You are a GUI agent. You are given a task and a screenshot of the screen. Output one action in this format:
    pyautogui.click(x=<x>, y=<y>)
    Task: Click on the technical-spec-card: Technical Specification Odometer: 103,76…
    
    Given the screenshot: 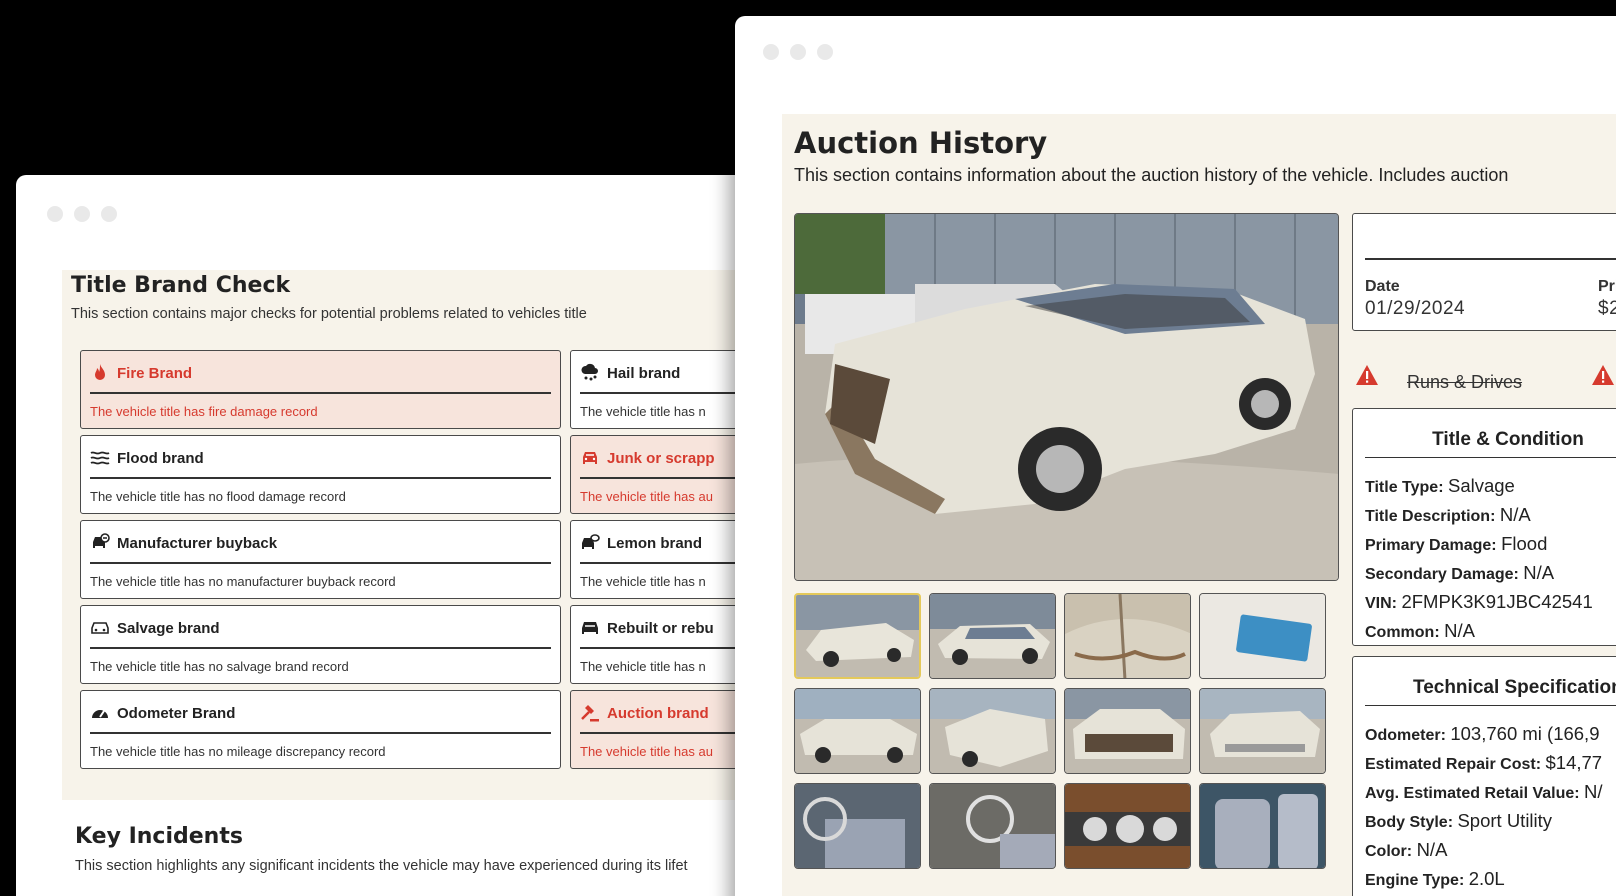 What is the action you would take?
    pyautogui.click(x=1484, y=776)
    